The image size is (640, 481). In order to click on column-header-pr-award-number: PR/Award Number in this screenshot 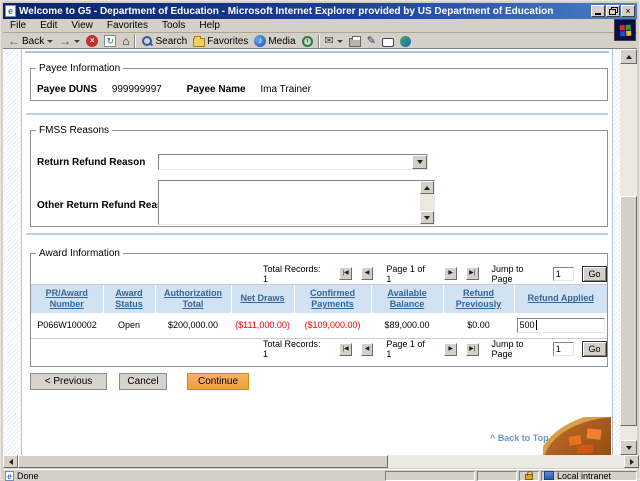, I will do `click(67, 299)`.